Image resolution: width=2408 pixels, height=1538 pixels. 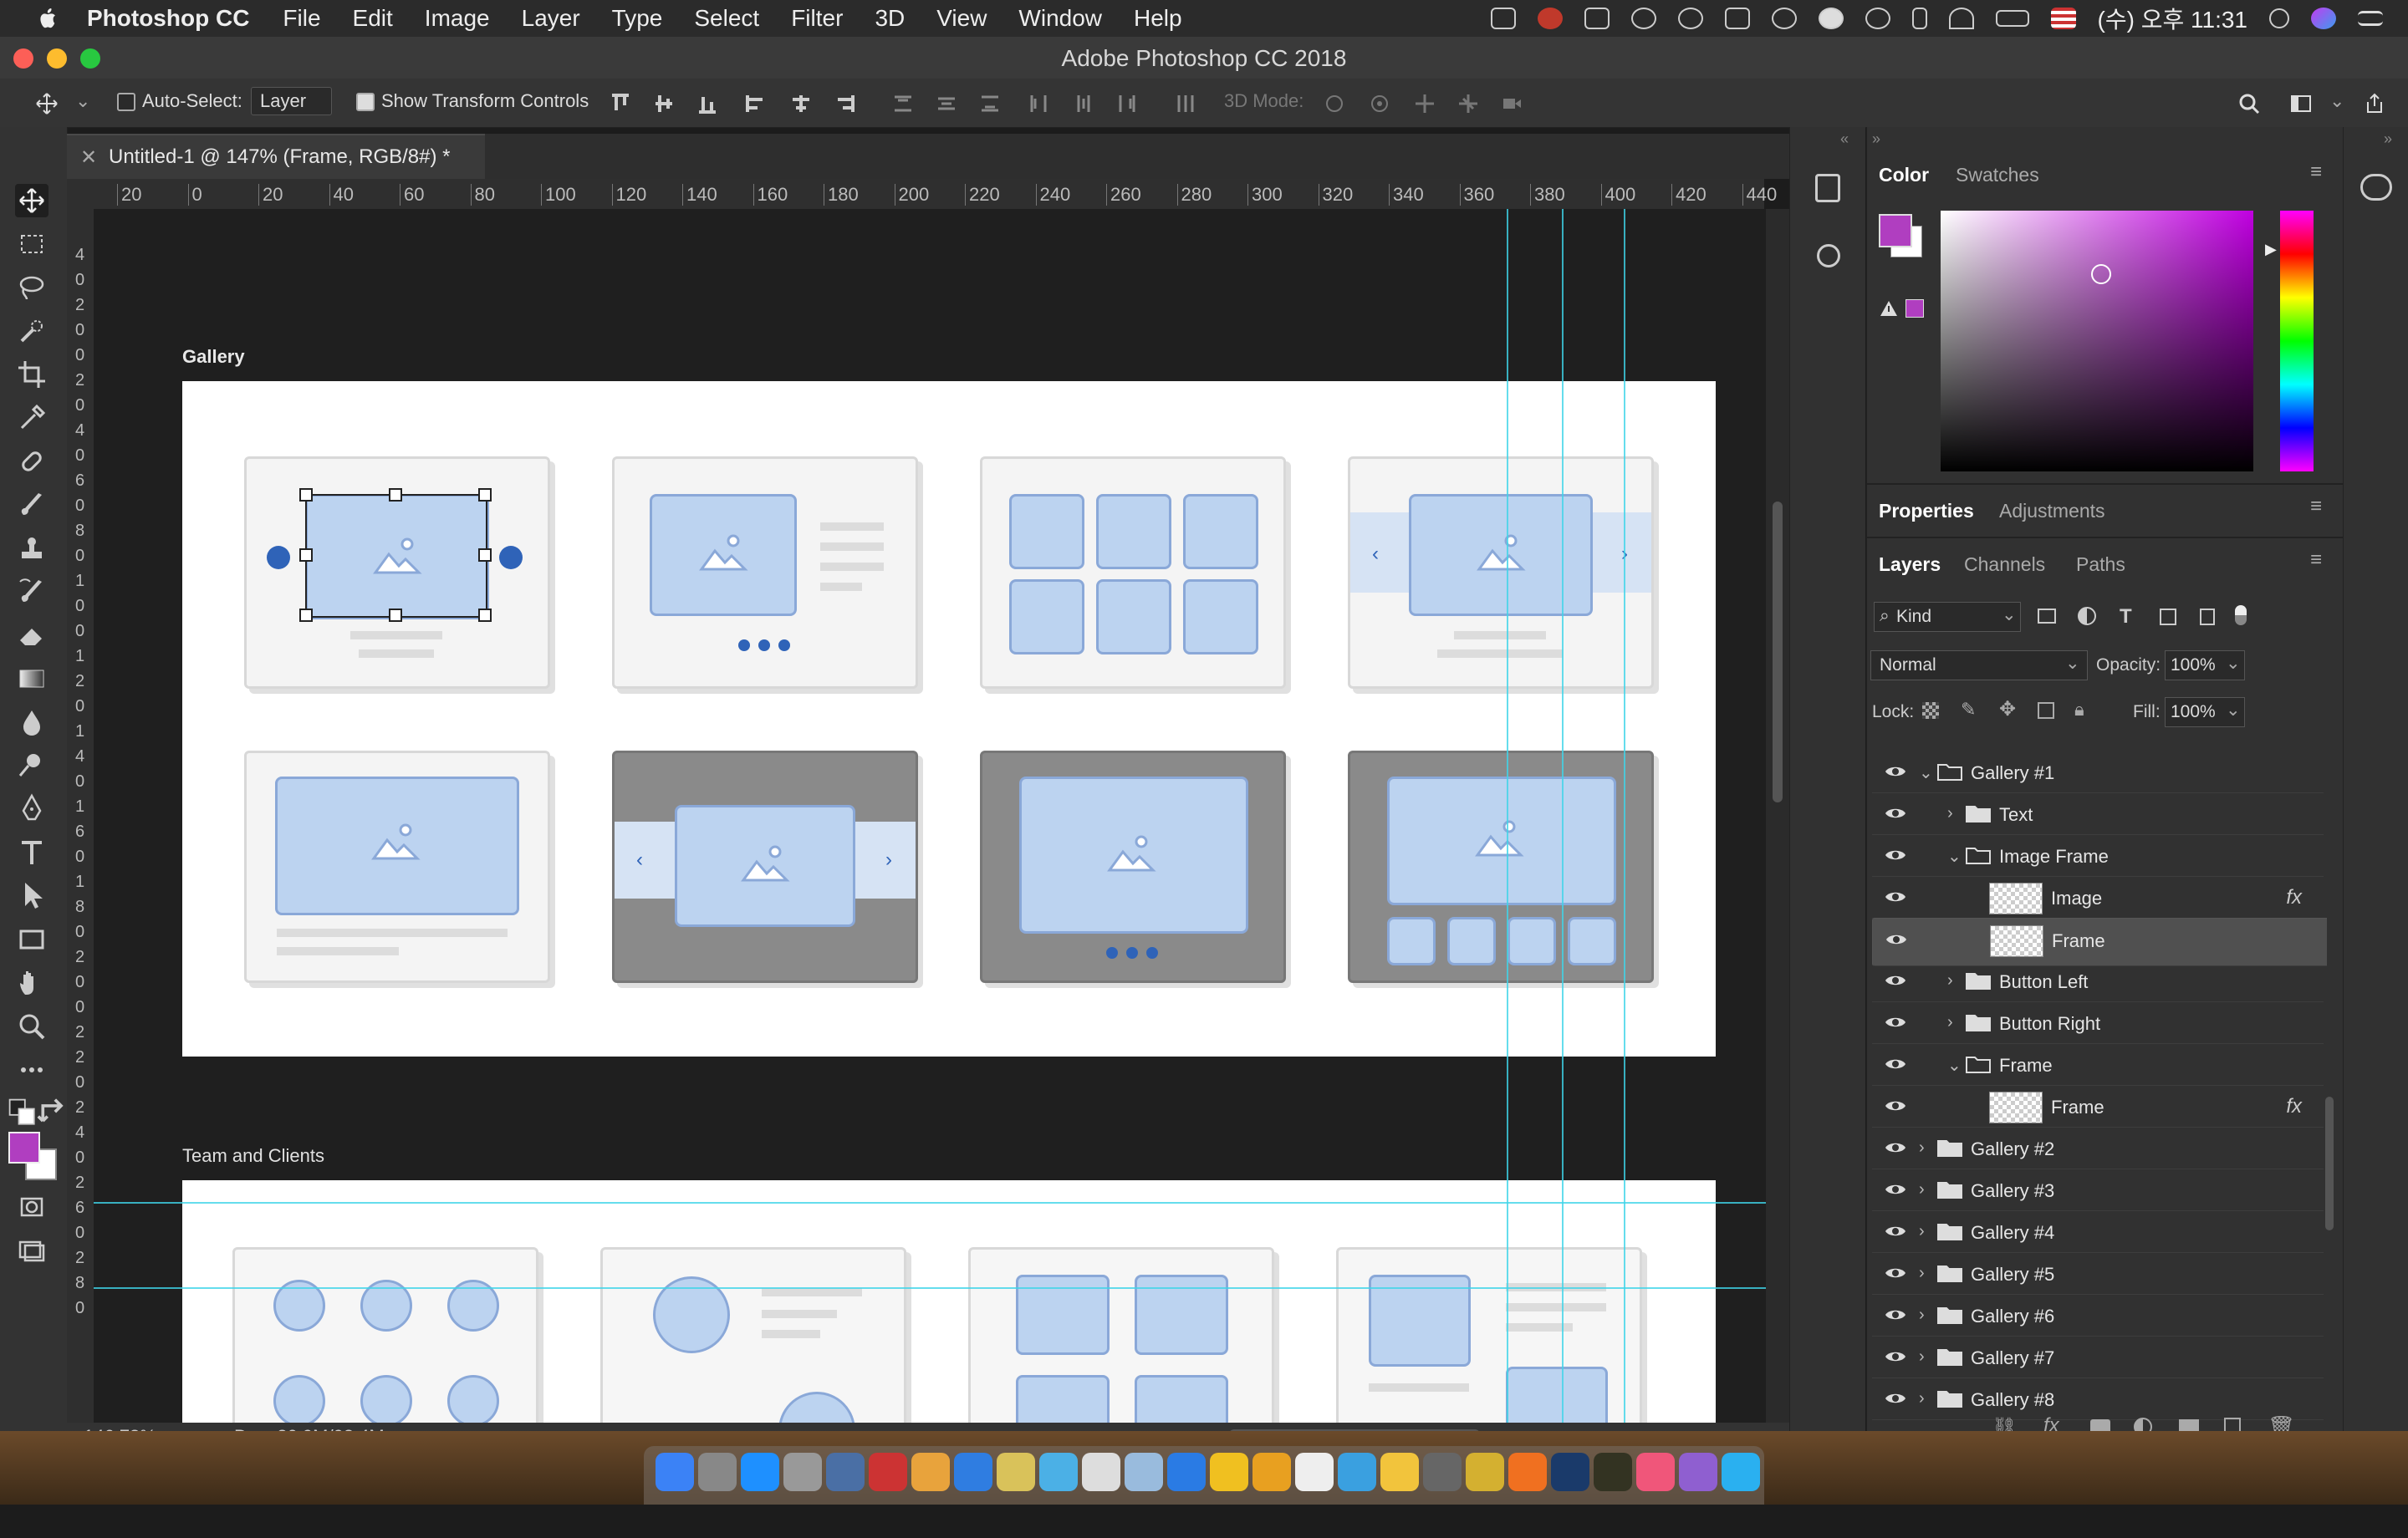 I want to click on tab-channels: Channels, so click(x=2005, y=565).